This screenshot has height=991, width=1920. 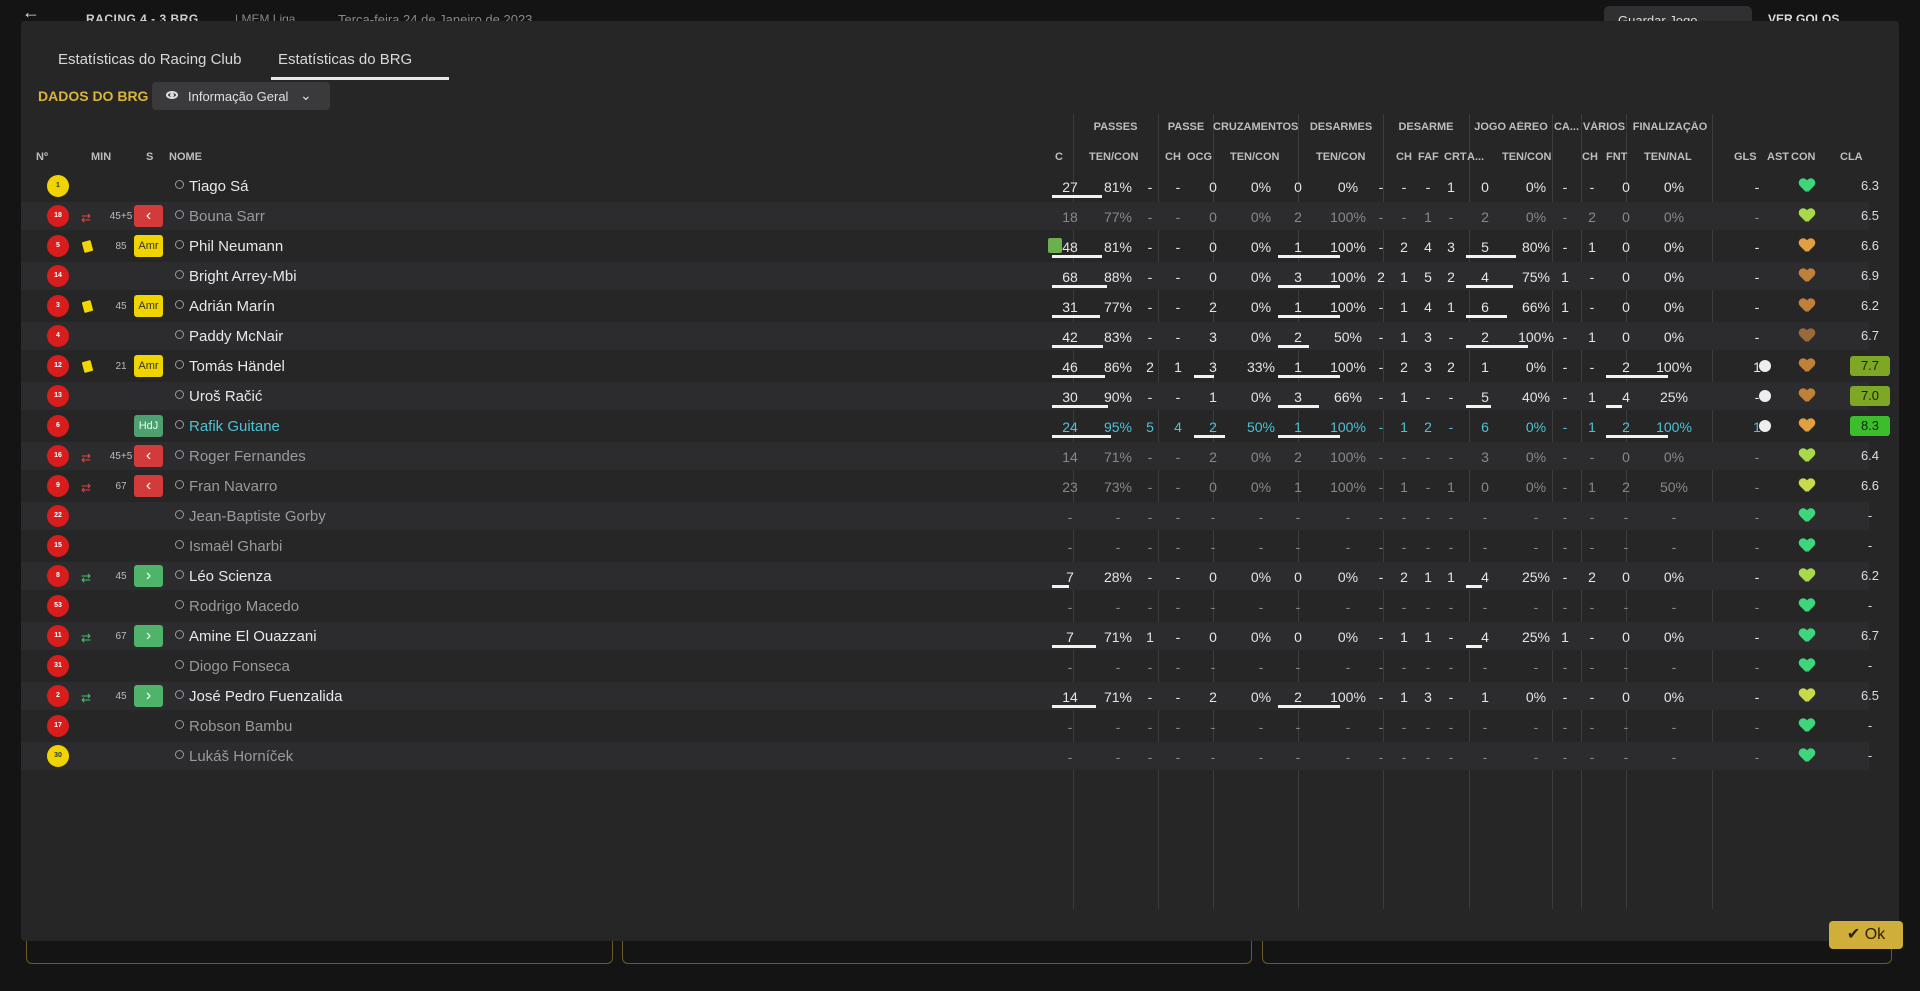 What do you see at coordinates (1178, 607) in the screenshot?
I see `stat-ocg: -` at bounding box center [1178, 607].